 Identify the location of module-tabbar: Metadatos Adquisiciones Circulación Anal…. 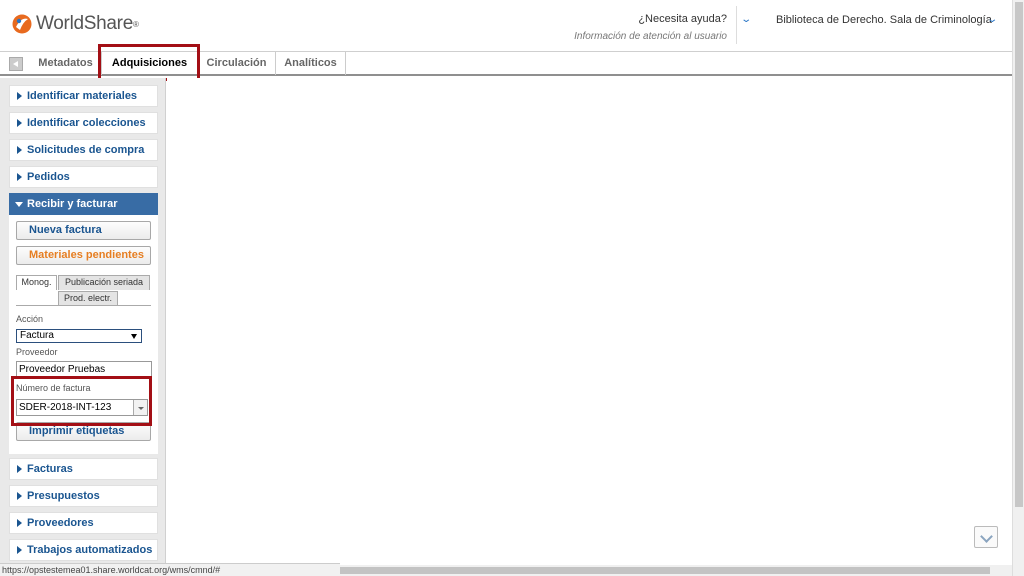
(506, 64).